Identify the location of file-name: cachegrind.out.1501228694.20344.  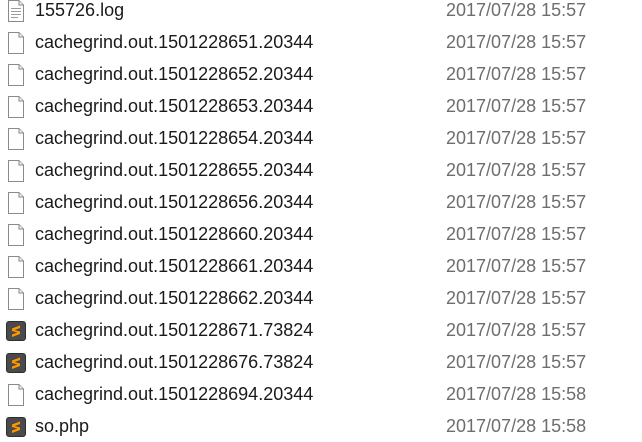
(174, 394).